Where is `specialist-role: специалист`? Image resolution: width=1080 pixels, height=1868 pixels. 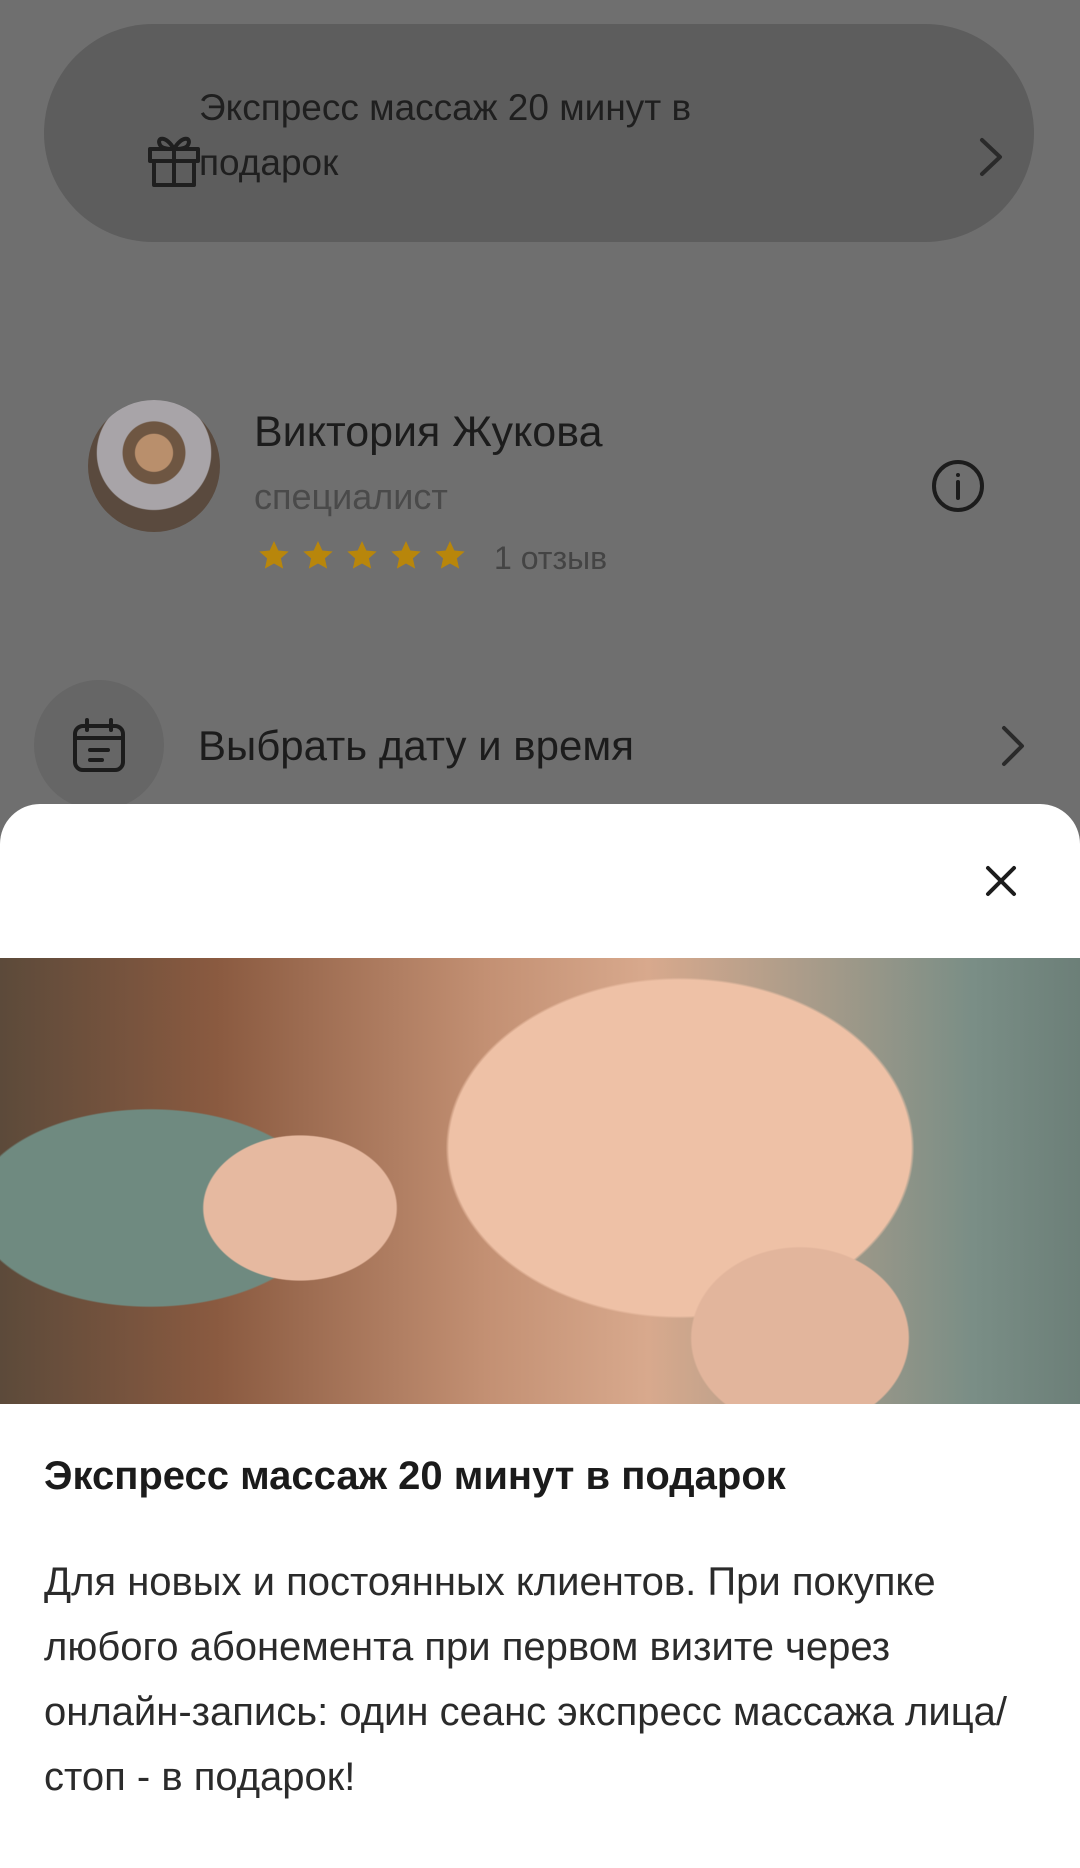
specialist-role: специалист is located at coordinates (351, 496).